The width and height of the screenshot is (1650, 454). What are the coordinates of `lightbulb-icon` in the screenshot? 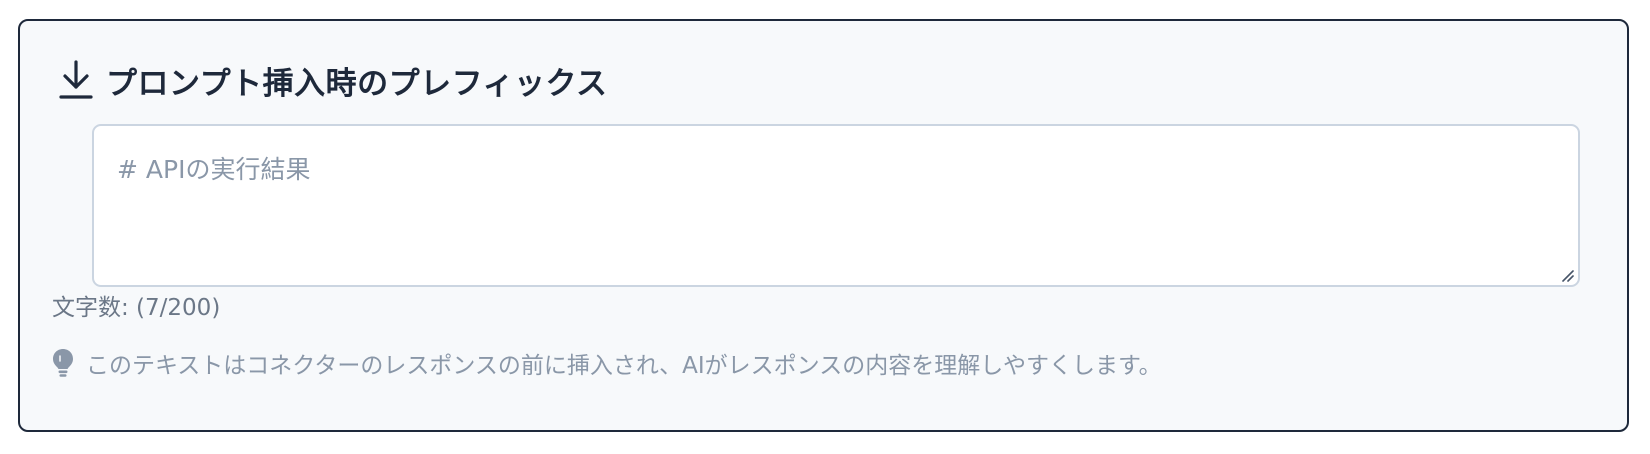 It's located at (63, 363).